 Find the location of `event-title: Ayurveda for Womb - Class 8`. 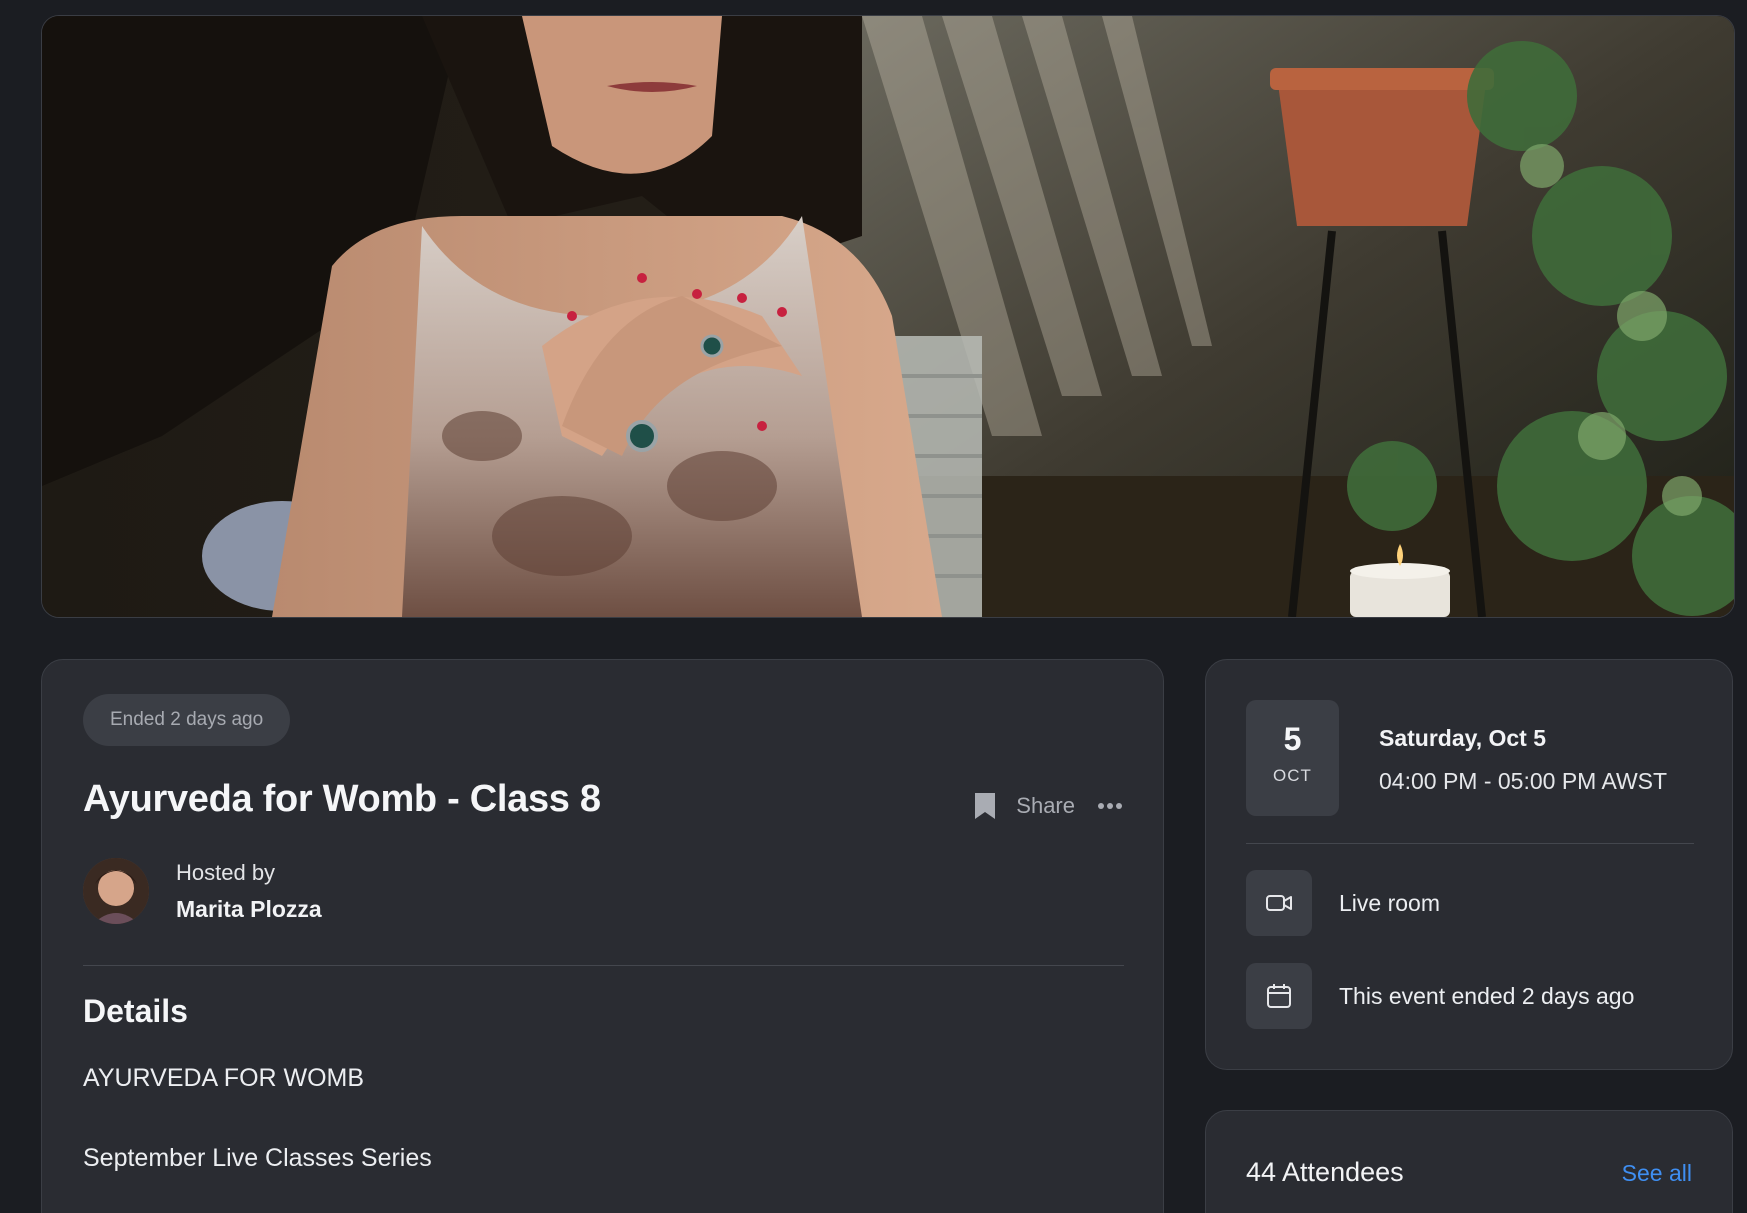

event-title: Ayurveda for Womb - Class 8 is located at coordinates (342, 799).